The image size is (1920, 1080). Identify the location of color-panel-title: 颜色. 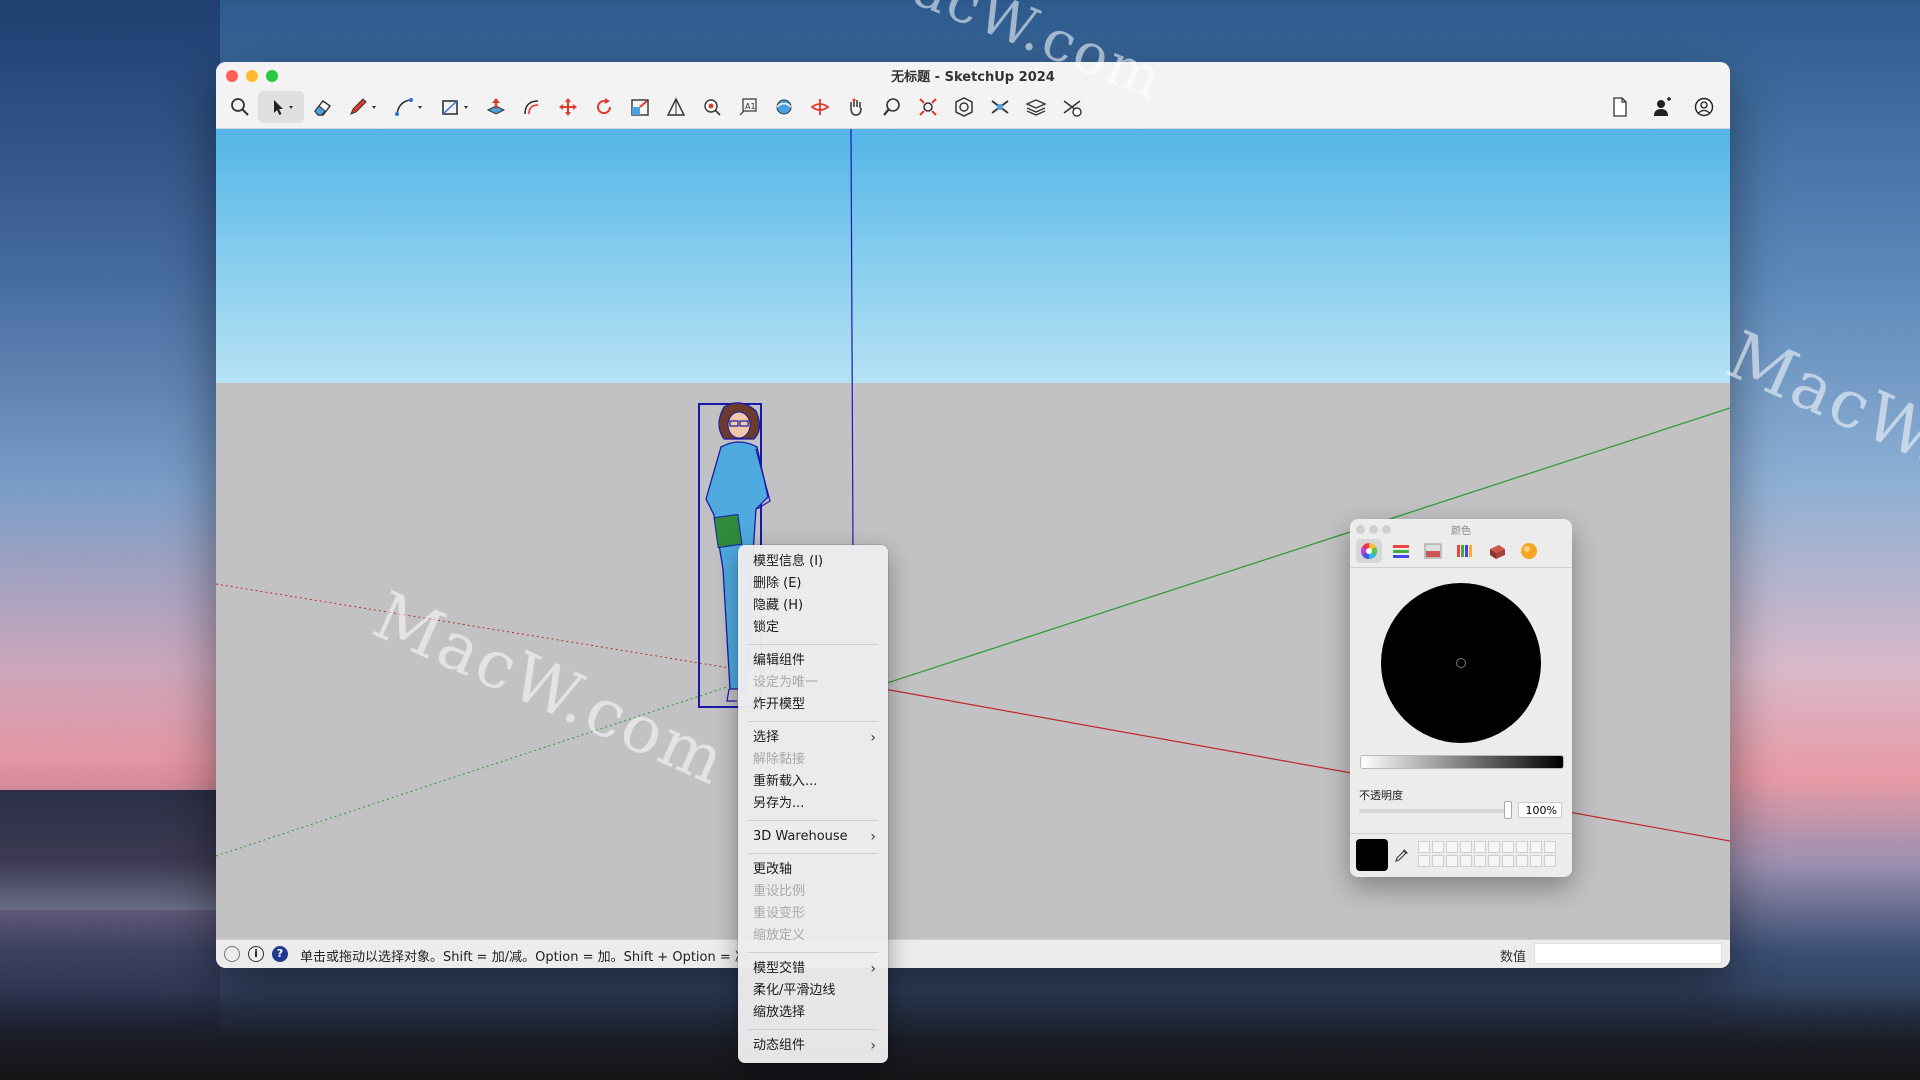
(1461, 531).